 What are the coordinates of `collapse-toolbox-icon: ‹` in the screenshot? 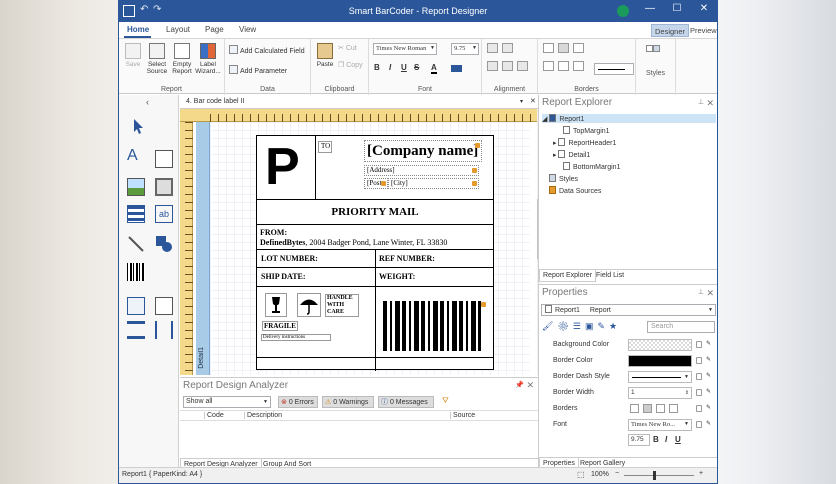 It's located at (147, 102).